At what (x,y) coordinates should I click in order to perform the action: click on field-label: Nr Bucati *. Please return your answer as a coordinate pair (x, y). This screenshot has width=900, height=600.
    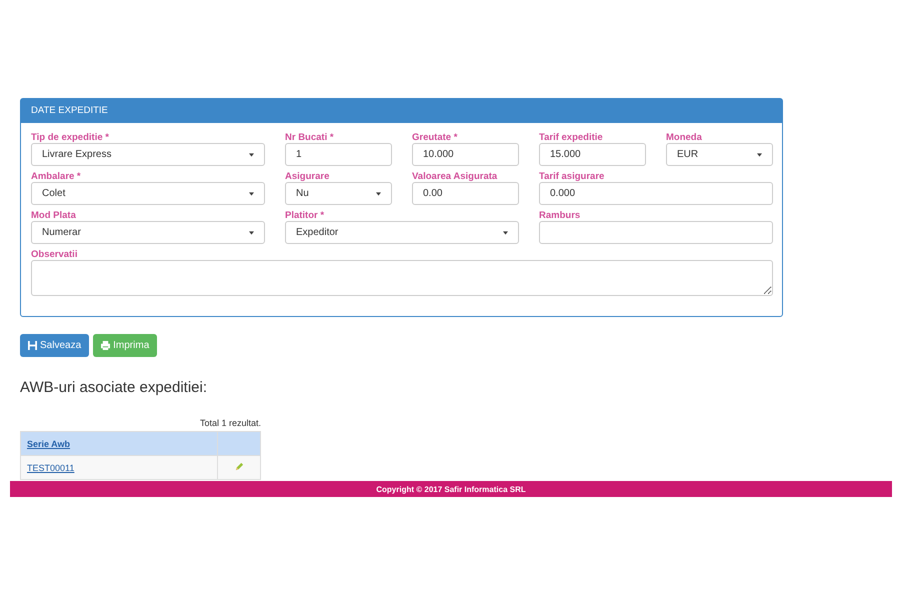
    Looking at the image, I should click on (310, 137).